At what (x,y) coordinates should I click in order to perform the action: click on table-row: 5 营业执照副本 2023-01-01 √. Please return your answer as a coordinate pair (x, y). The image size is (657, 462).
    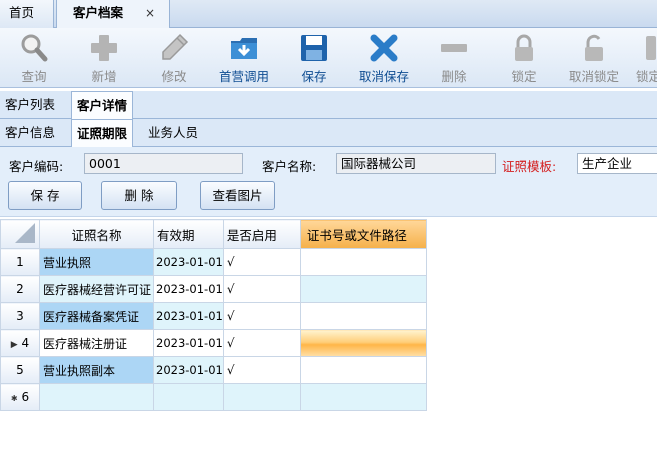
    Looking at the image, I should click on (213, 370).